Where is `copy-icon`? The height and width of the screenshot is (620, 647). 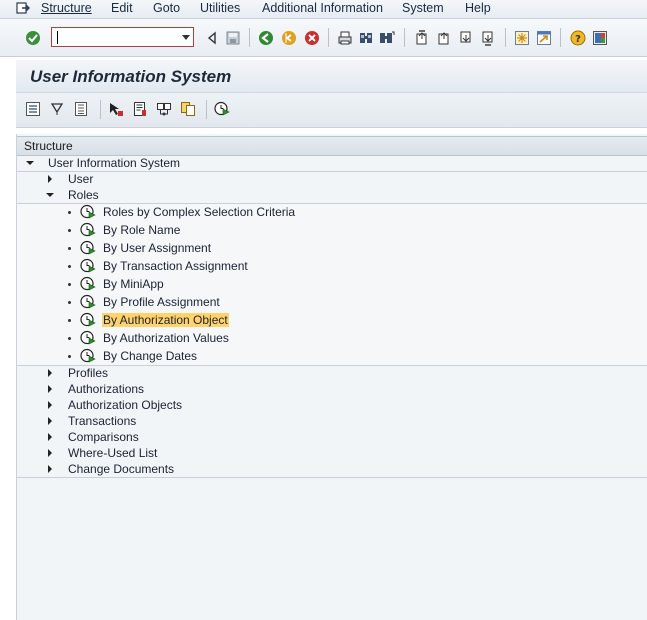 copy-icon is located at coordinates (188, 109).